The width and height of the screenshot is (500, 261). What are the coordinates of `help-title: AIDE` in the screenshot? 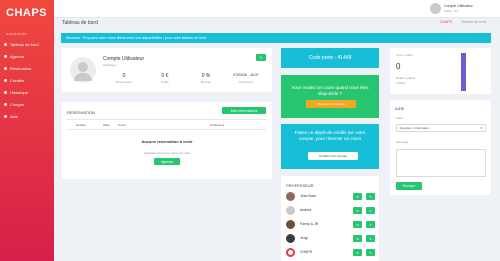 It's located at (400, 108).